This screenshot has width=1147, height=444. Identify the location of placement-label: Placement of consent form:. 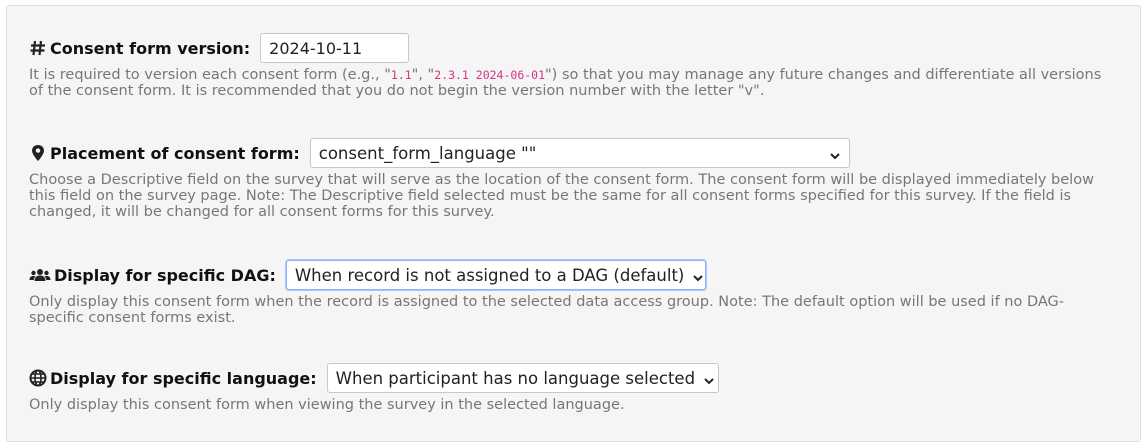
(175, 153).